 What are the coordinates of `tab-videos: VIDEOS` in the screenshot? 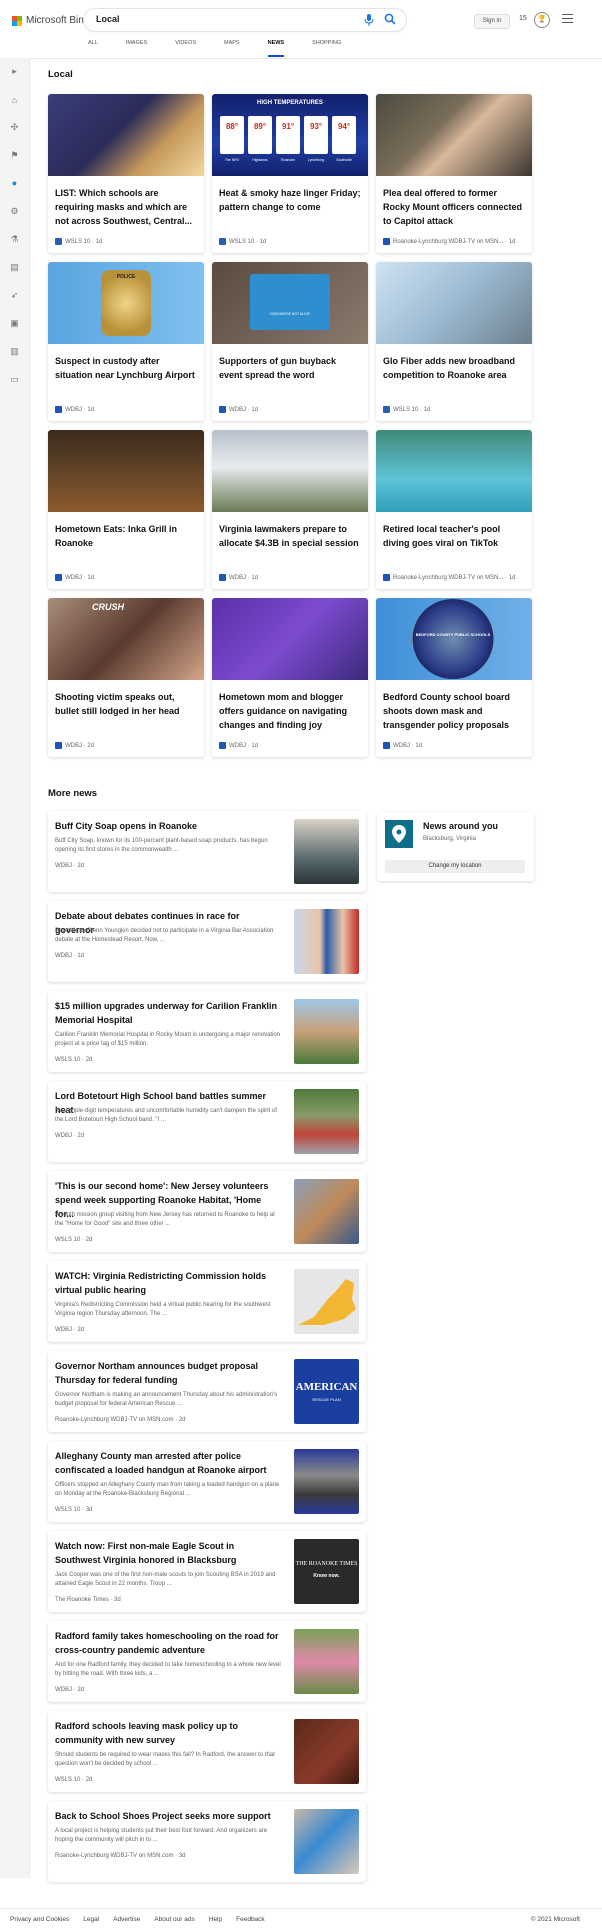 It's located at (185, 48).